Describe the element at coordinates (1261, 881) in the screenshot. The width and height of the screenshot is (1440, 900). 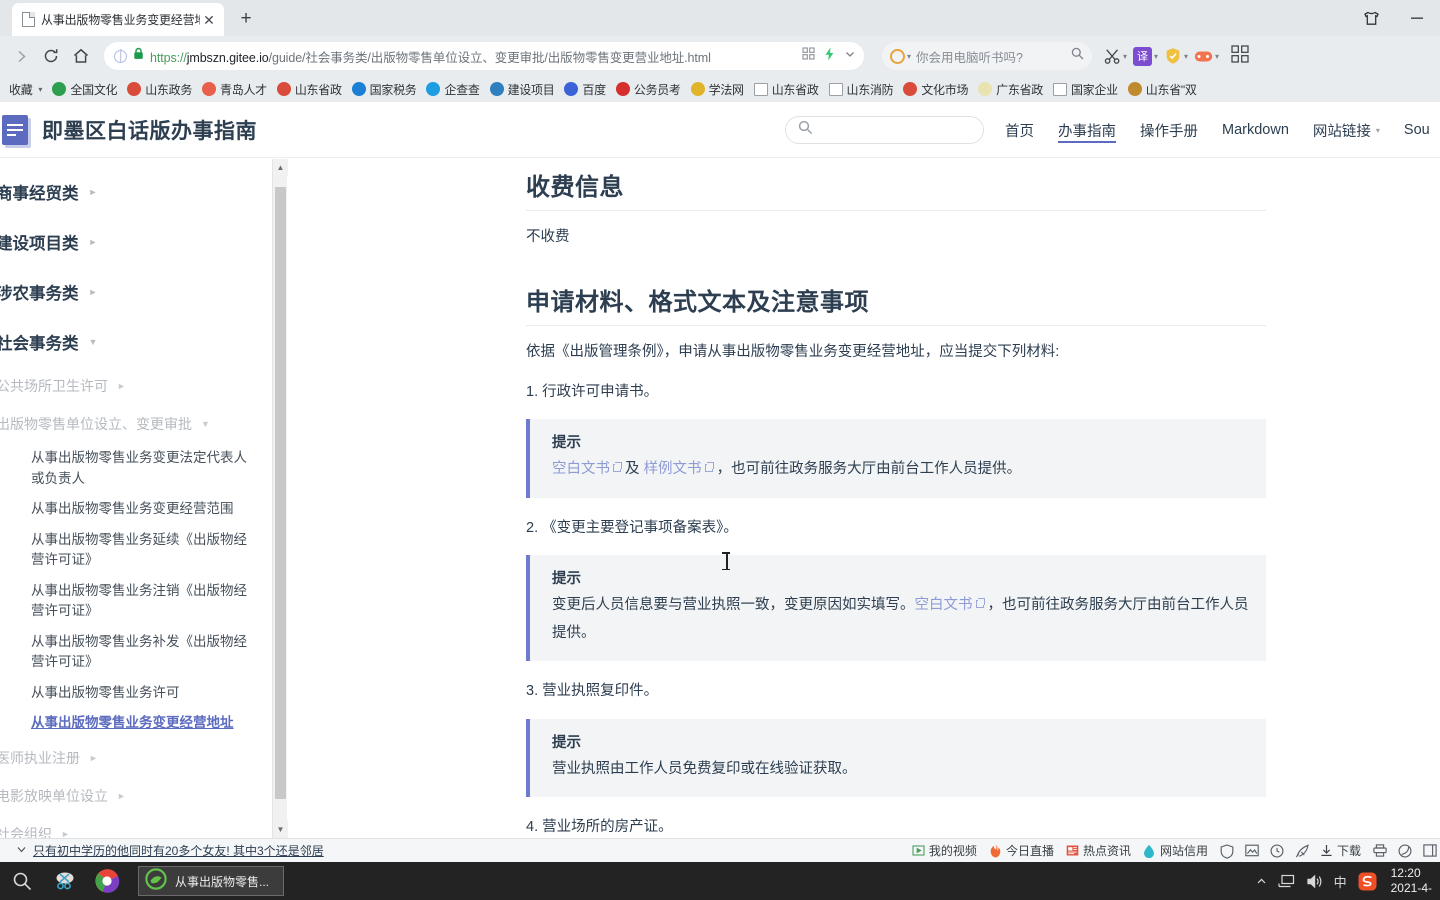
I see `tray-expand-icon` at that location.